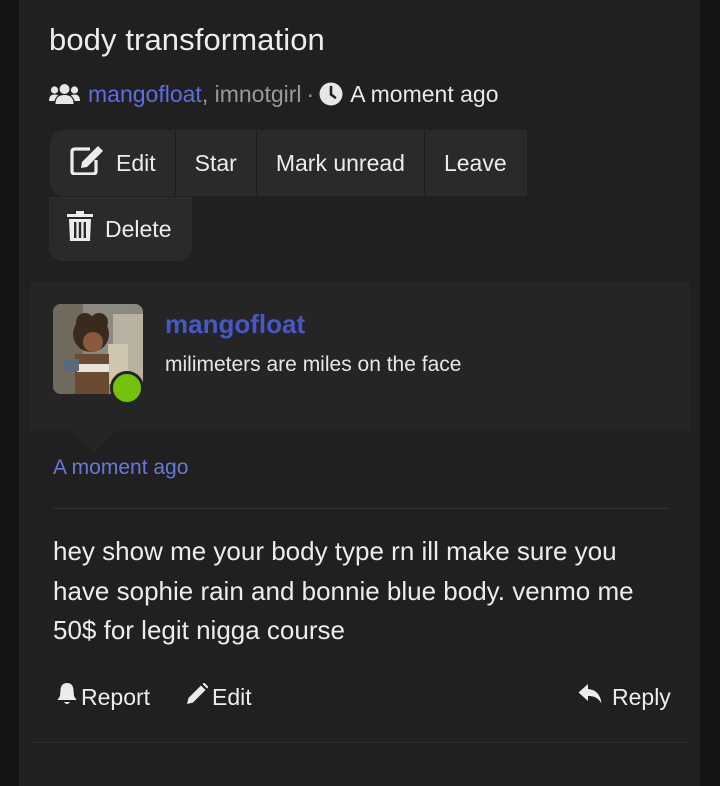  Describe the element at coordinates (235, 324) in the screenshot. I see `post-author-link: mangofloat` at that location.